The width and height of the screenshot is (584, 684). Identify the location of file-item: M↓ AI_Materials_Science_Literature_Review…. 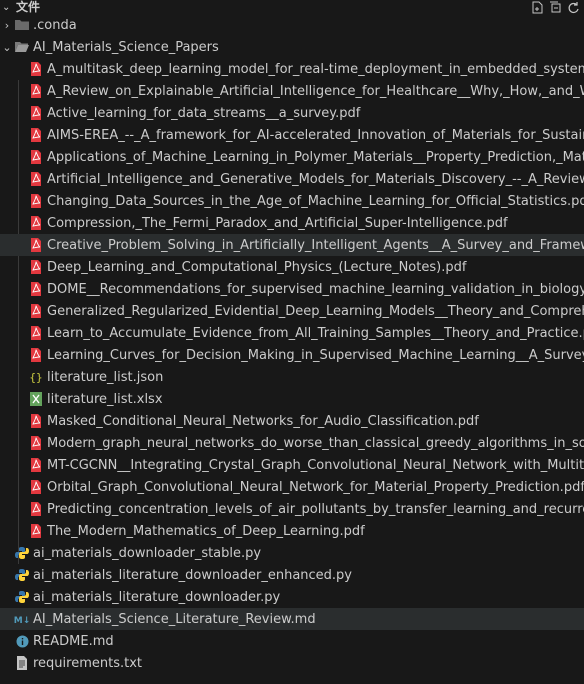
(292, 619).